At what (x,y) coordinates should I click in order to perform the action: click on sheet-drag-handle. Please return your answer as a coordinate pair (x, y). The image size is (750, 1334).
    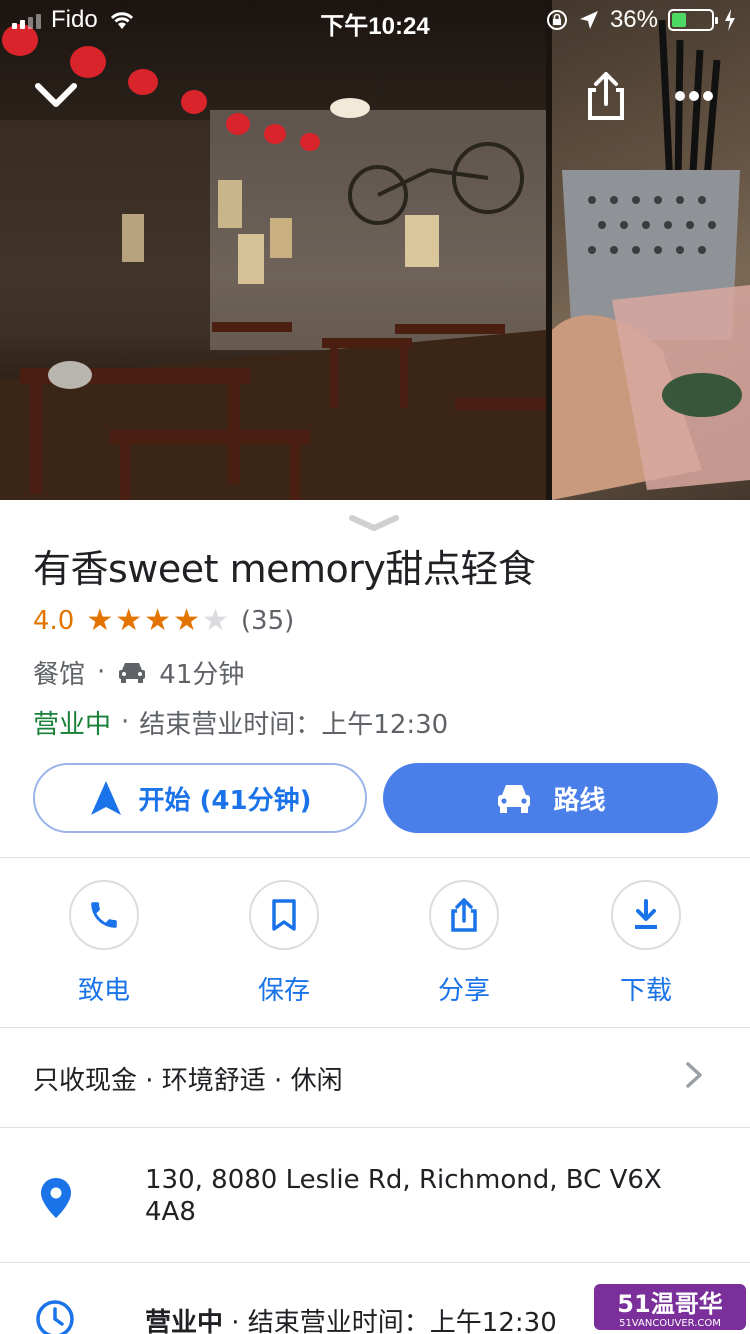
    Looking at the image, I should click on (374, 523).